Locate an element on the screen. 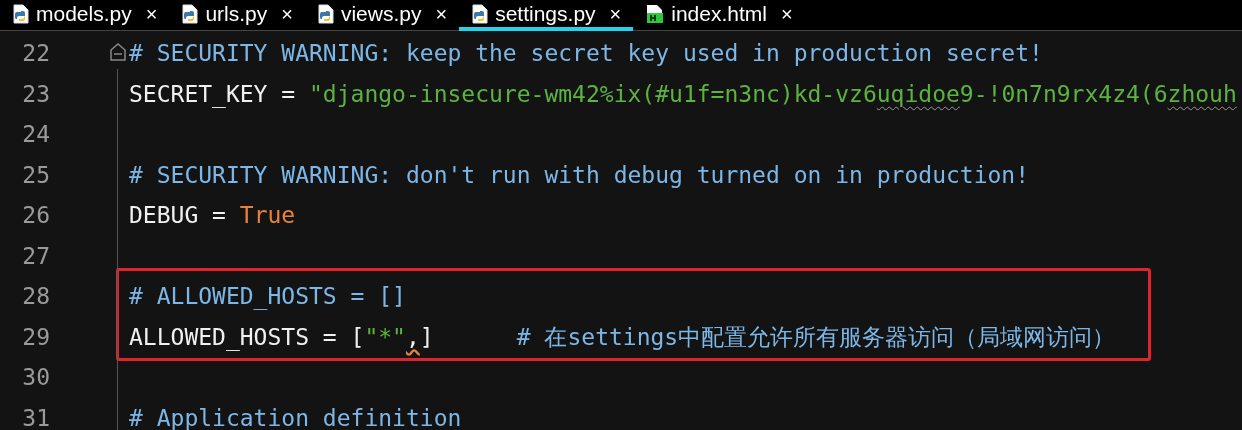 This screenshot has height=430, width=1242. line-number: 26 is located at coordinates (35, 215).